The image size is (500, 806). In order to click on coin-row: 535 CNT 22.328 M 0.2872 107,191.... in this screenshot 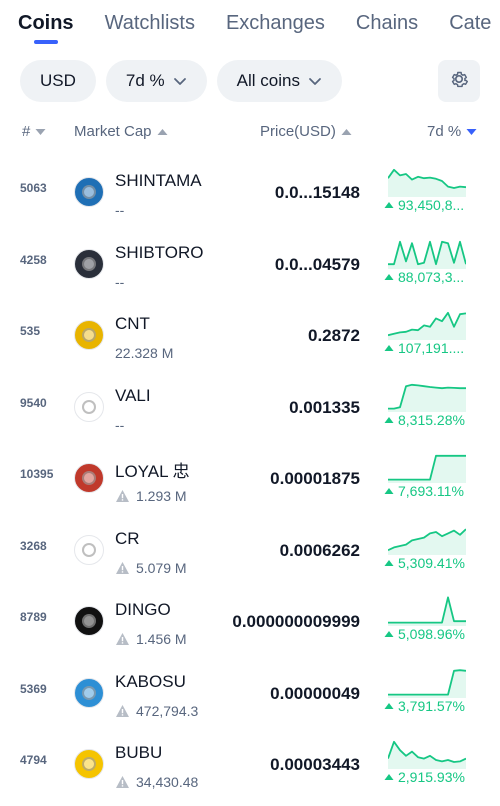, I will do `click(250, 336)`.